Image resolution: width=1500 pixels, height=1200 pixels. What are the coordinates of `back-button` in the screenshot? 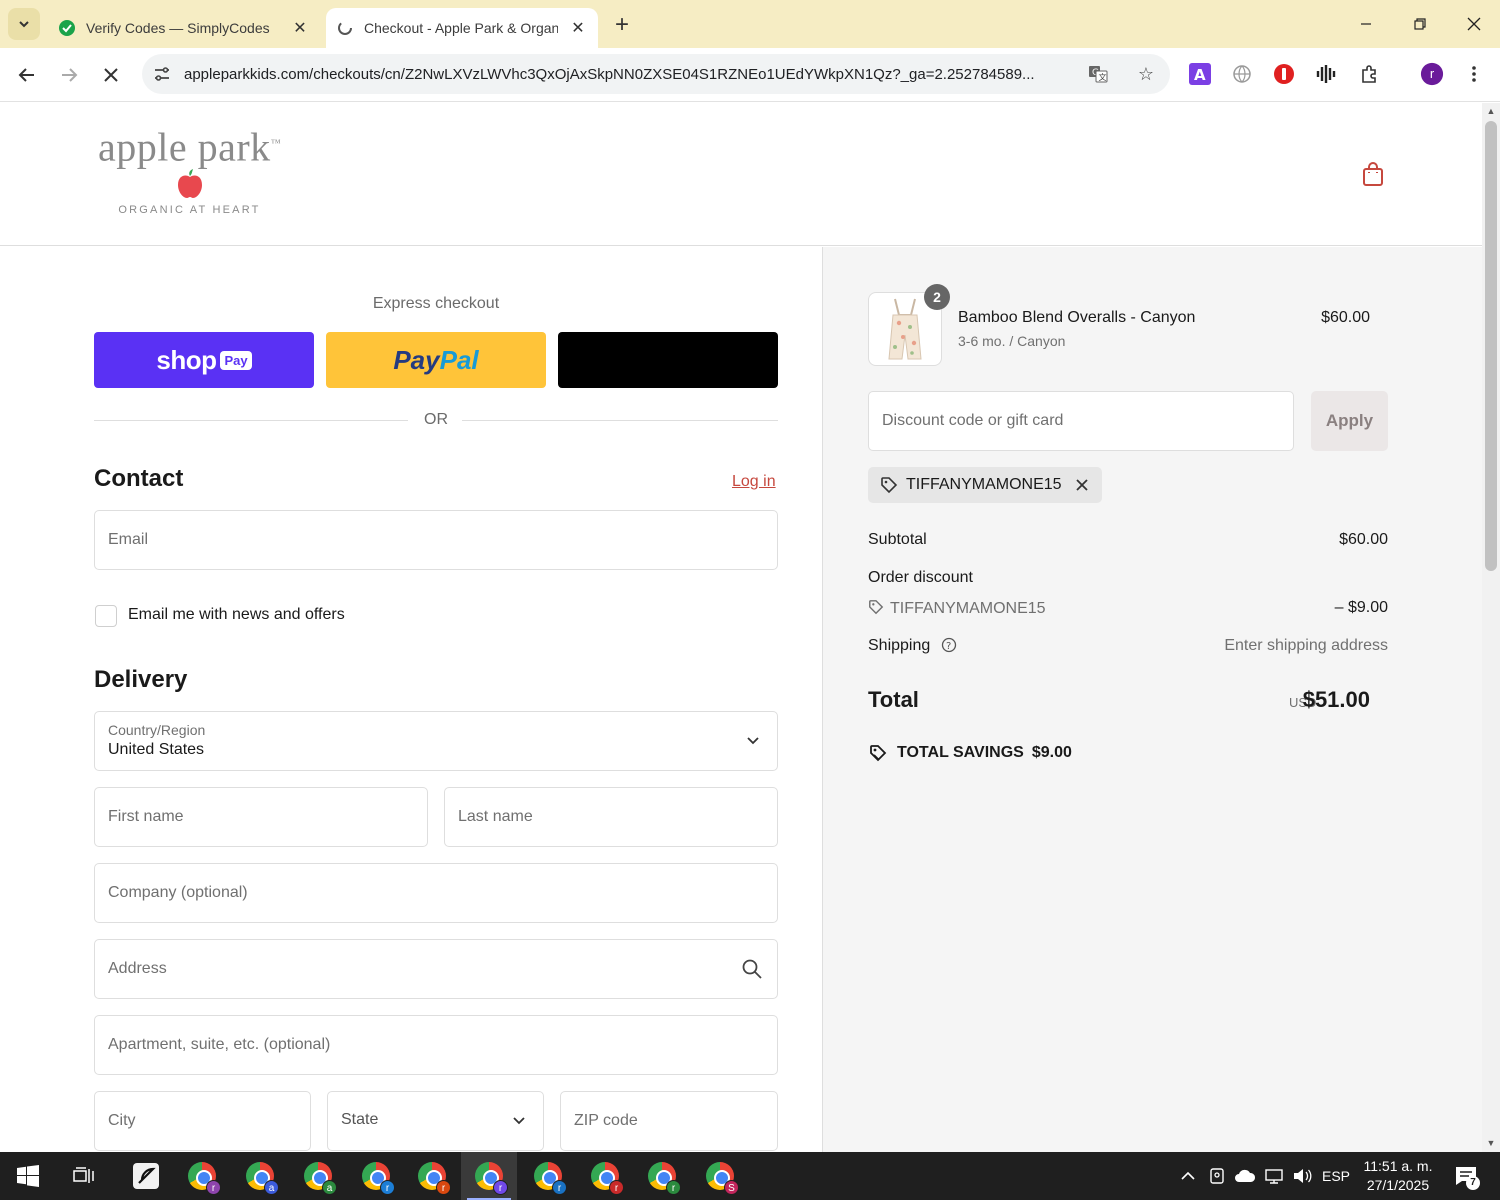 It's located at (27, 75).